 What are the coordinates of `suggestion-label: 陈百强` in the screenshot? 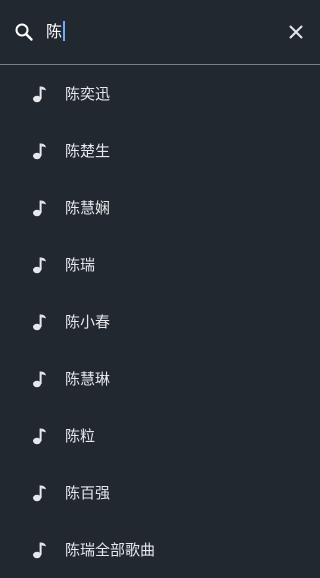 It's located at (88, 493).